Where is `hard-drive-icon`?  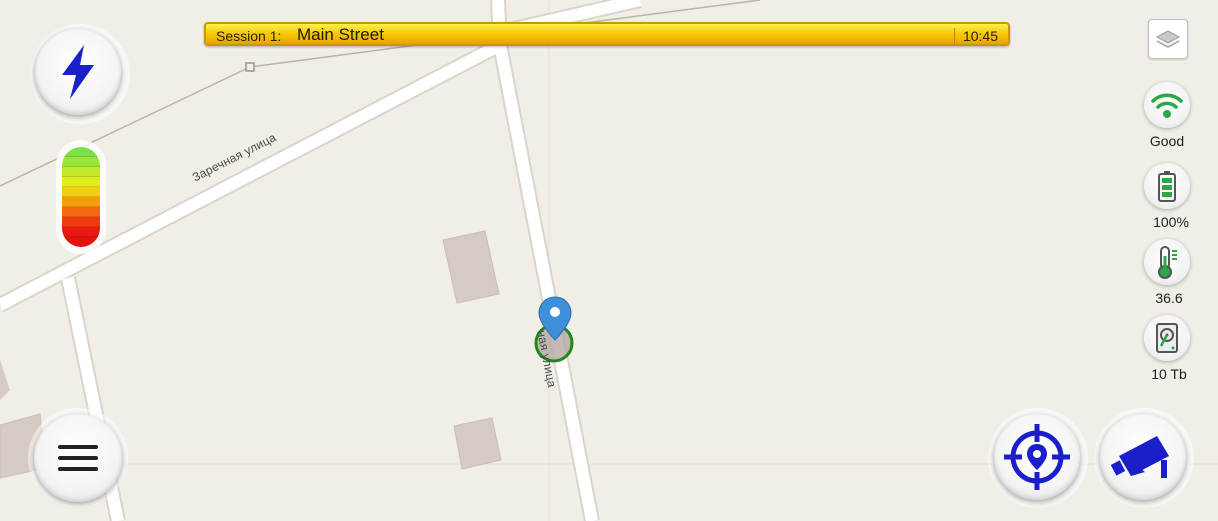
hard-drive-icon is located at coordinates (1167, 338).